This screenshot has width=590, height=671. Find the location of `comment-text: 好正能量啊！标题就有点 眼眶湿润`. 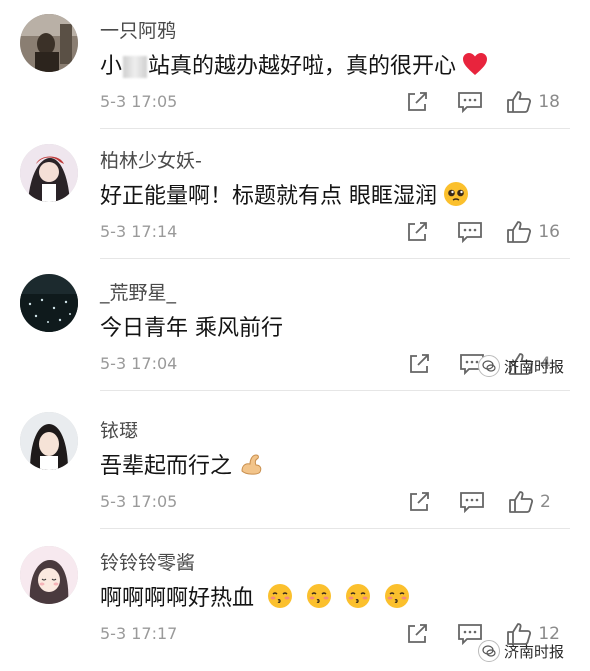

comment-text: 好正能量啊！标题就有点 眼眶湿润 is located at coordinates (284, 195).